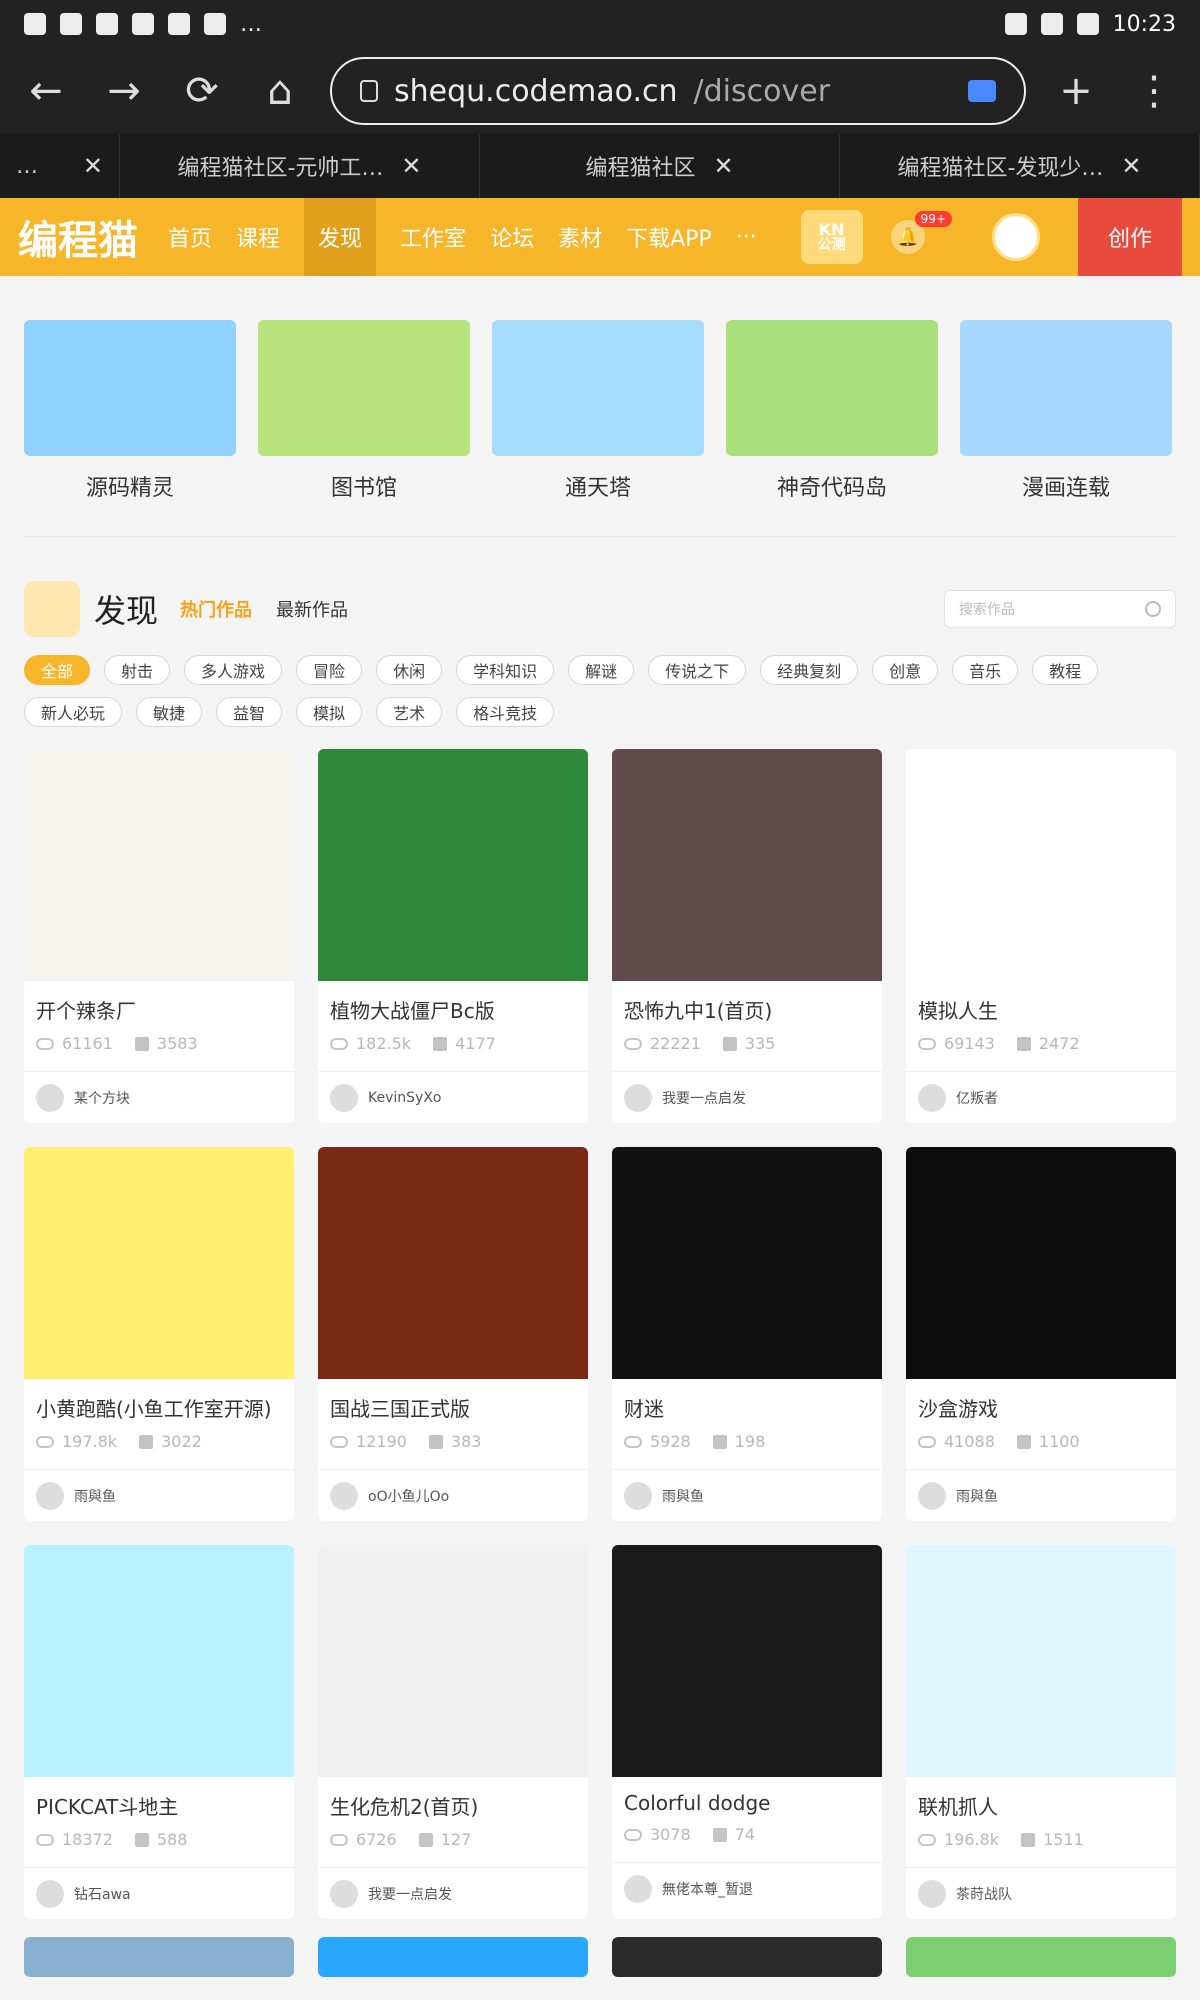 The width and height of the screenshot is (1200, 2000). I want to click on work-author: 無佬本尊_暂退, so click(747, 1888).